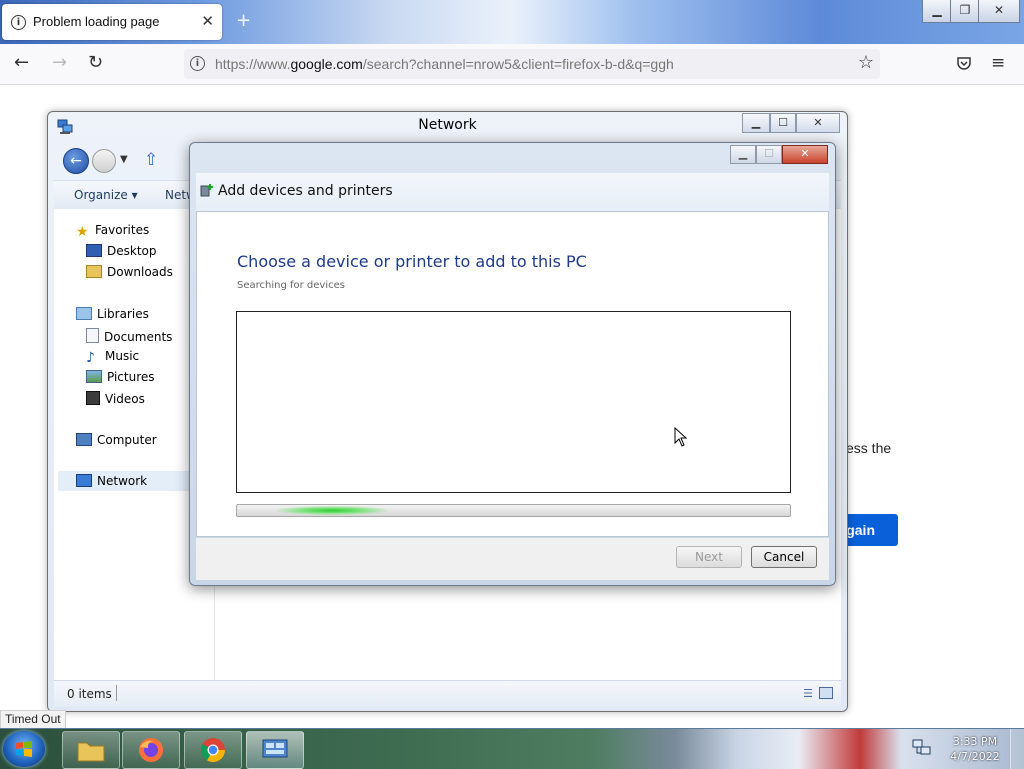 This screenshot has width=1024, height=769. What do you see at coordinates (124, 159) in the screenshot?
I see `recent-pages-dropdown-icon: ▼` at bounding box center [124, 159].